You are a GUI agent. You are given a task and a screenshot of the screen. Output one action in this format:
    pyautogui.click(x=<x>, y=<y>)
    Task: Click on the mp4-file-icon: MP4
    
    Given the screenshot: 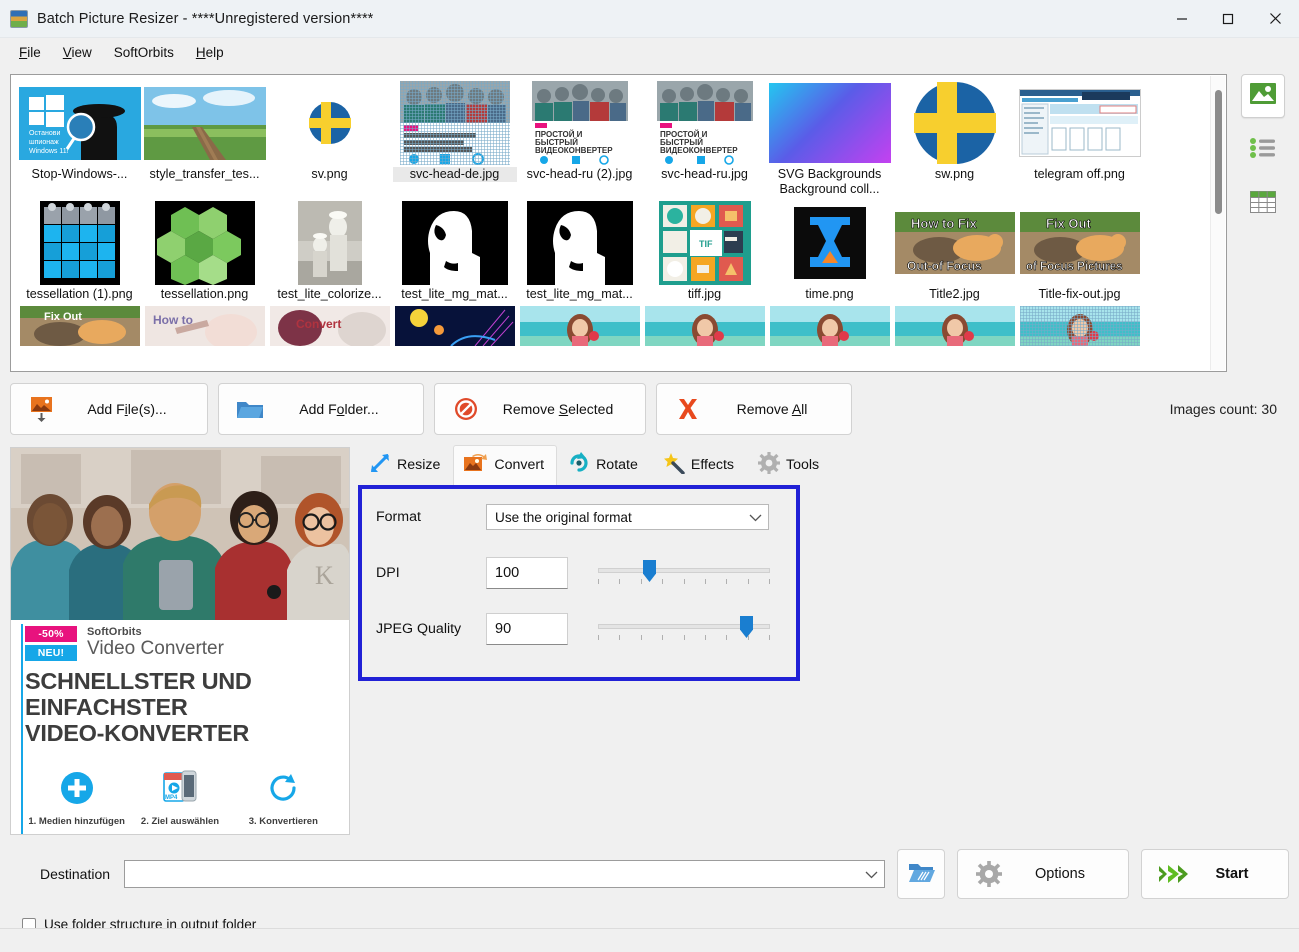 What is the action you would take?
    pyautogui.click(x=179, y=788)
    